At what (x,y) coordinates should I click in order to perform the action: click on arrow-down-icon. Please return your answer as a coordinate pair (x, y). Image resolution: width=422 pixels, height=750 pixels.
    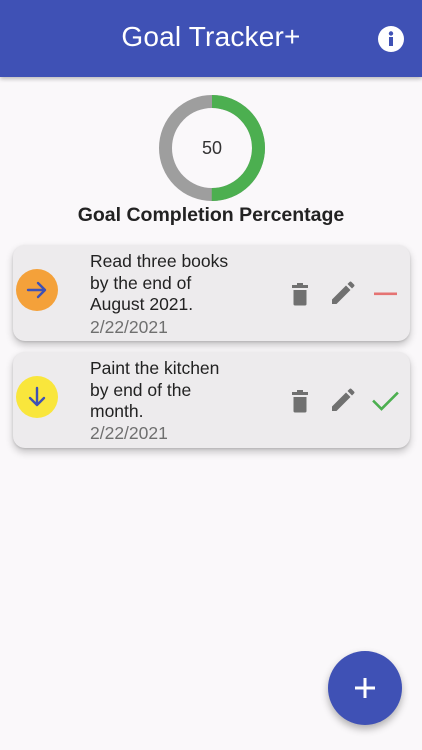
    Looking at the image, I should click on (37, 396).